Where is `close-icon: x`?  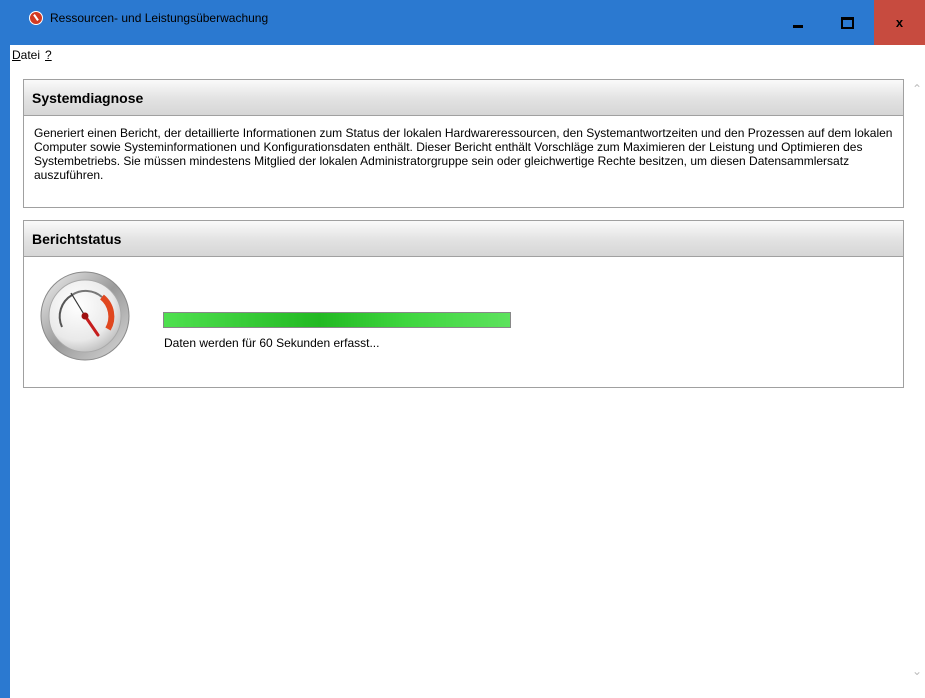
close-icon: x is located at coordinates (899, 22).